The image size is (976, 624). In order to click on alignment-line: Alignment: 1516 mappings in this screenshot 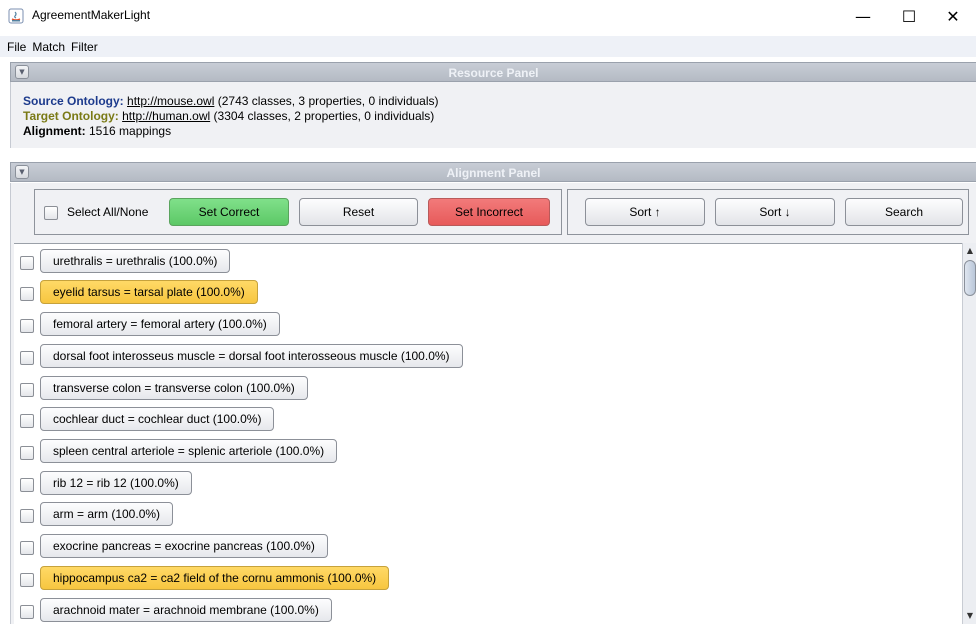, I will do `click(499, 131)`.